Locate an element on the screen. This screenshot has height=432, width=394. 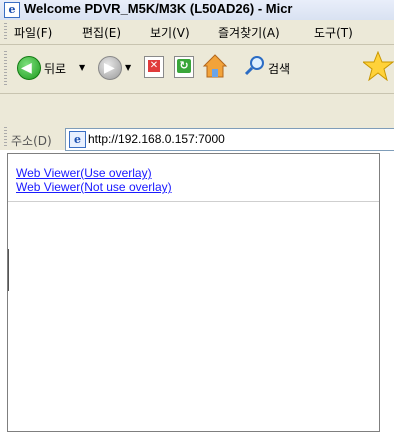
window-title: Welcome PDVR_M5K/M3K (L50AD26) - Micr is located at coordinates (158, 8).